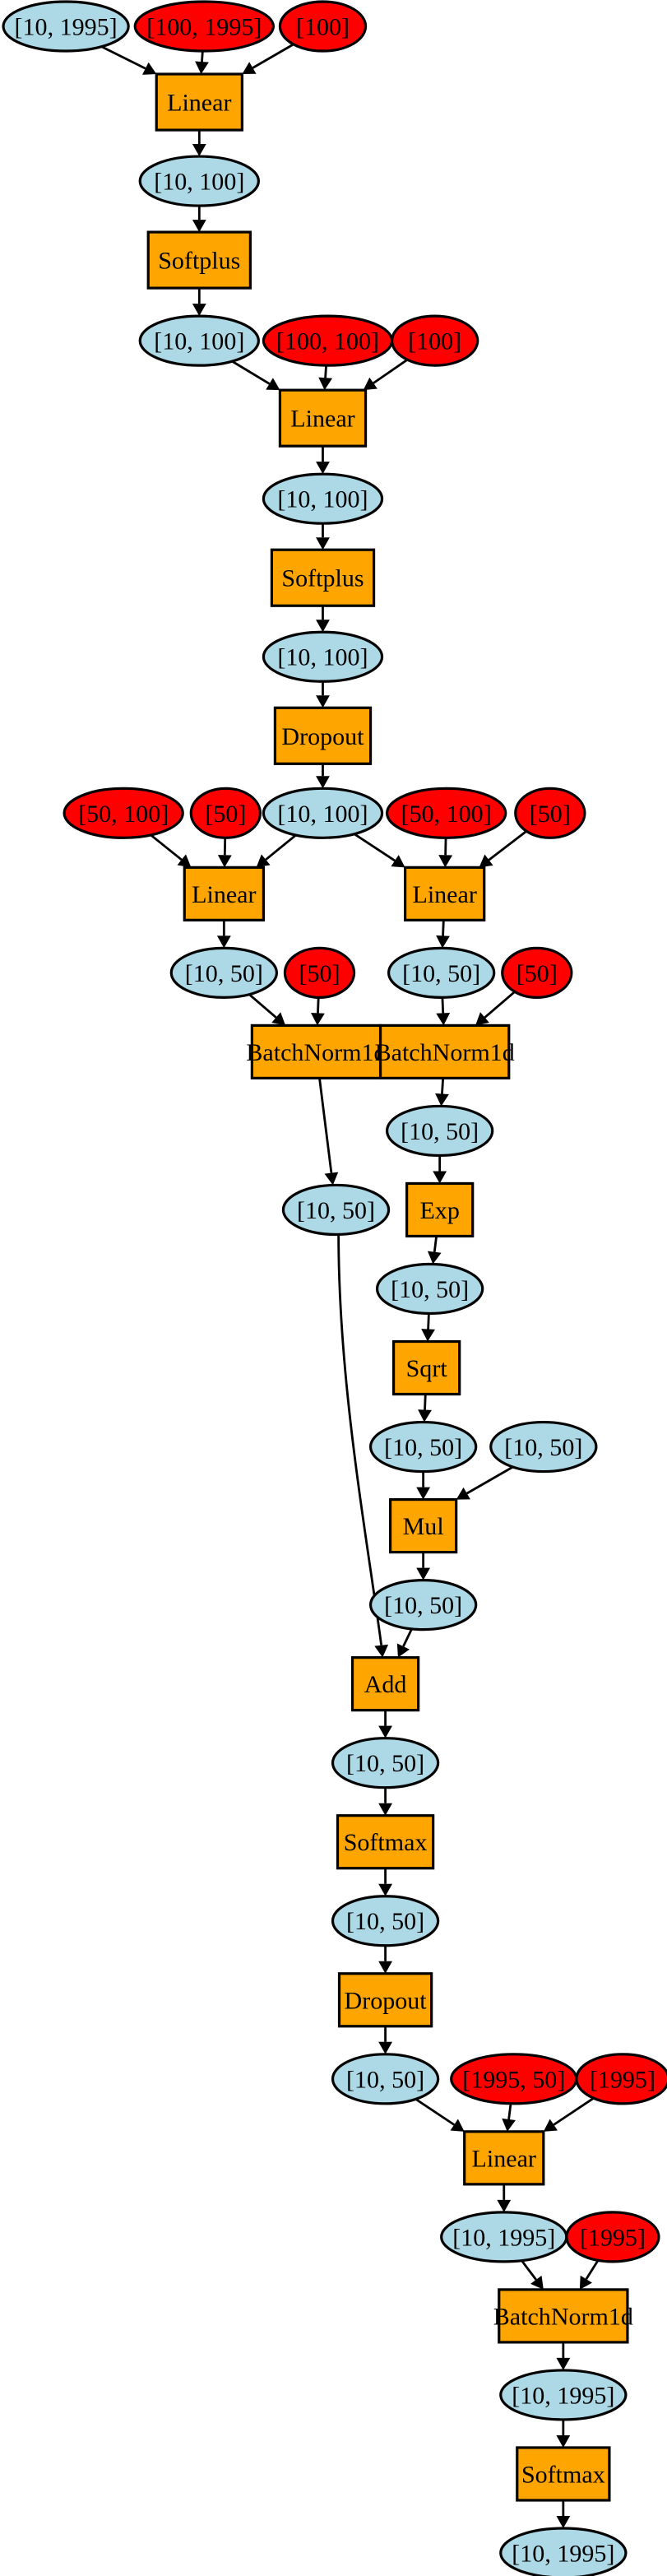 The image size is (667, 2576). I want to click on graph-tensor-node: [100, 100], so click(328, 340).